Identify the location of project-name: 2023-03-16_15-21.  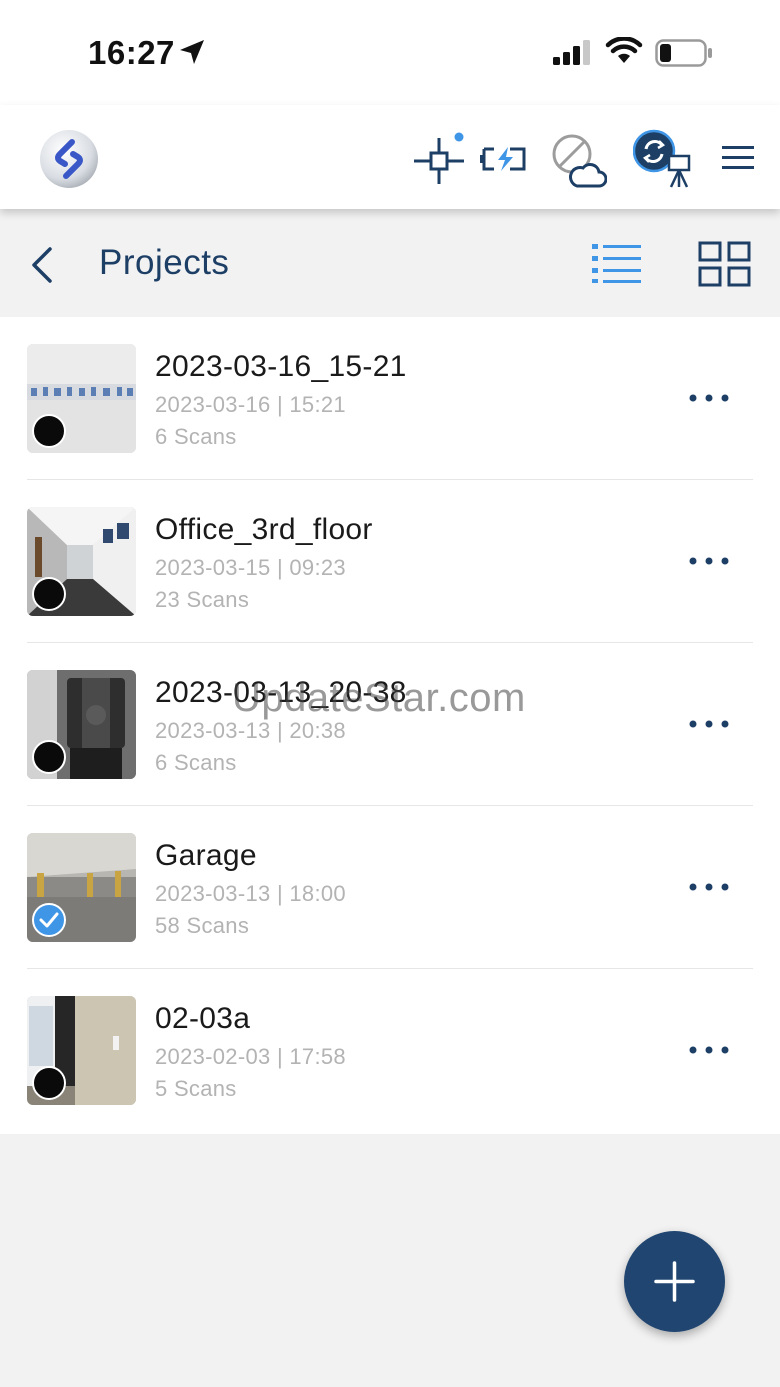
(281, 366).